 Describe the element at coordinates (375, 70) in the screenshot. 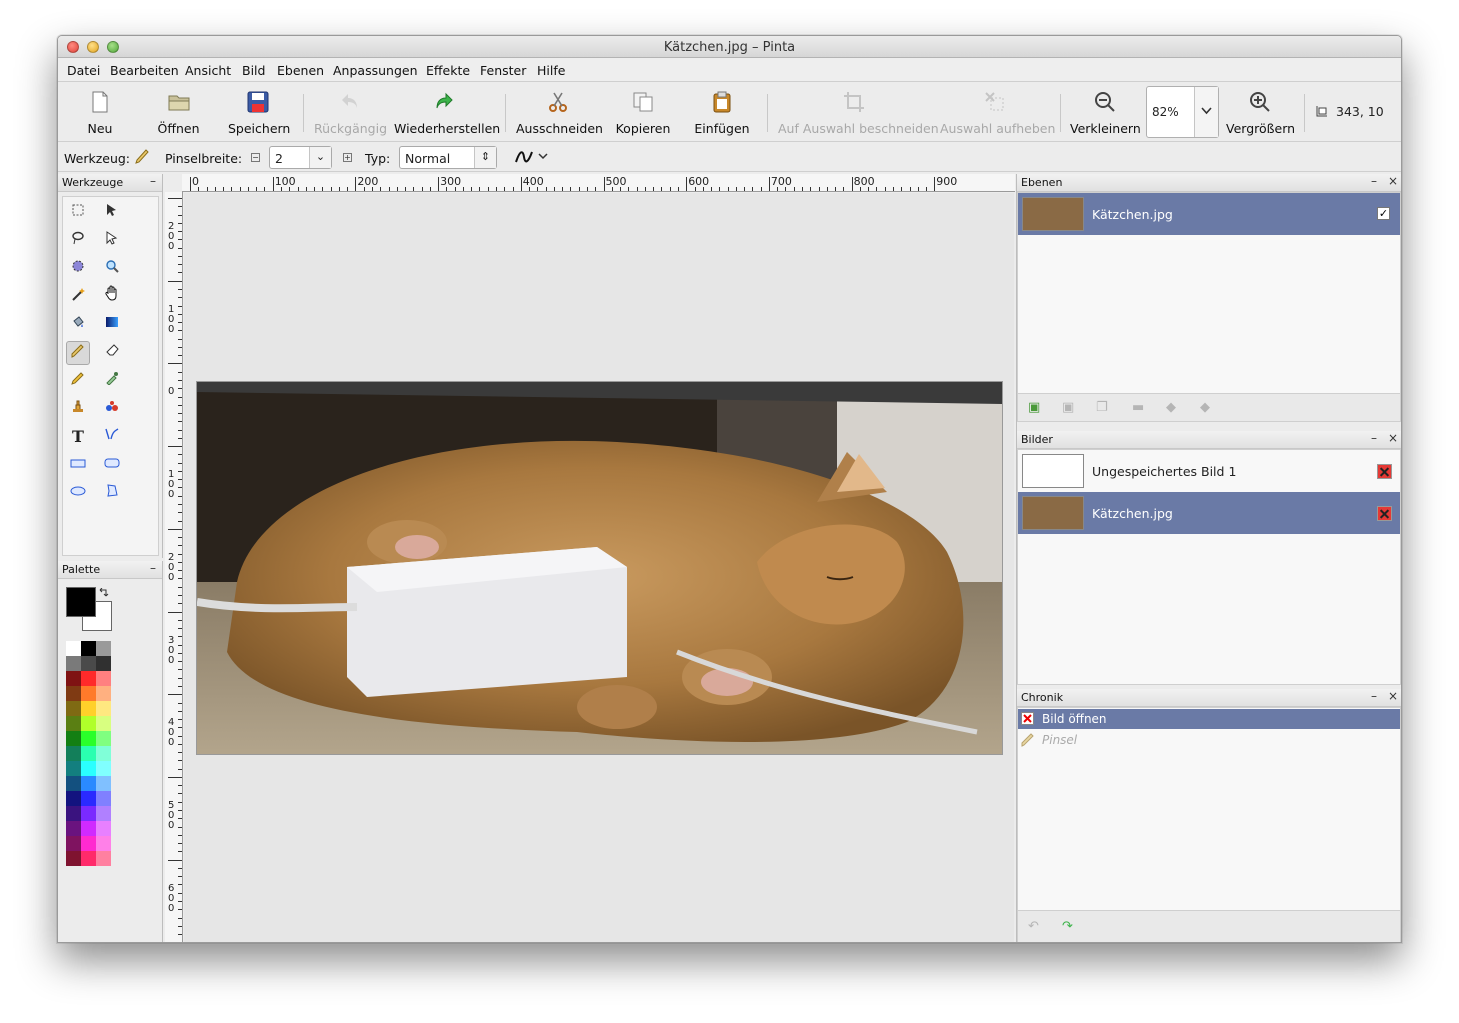

I see `menu-anpassungen: Anpassungen` at that location.